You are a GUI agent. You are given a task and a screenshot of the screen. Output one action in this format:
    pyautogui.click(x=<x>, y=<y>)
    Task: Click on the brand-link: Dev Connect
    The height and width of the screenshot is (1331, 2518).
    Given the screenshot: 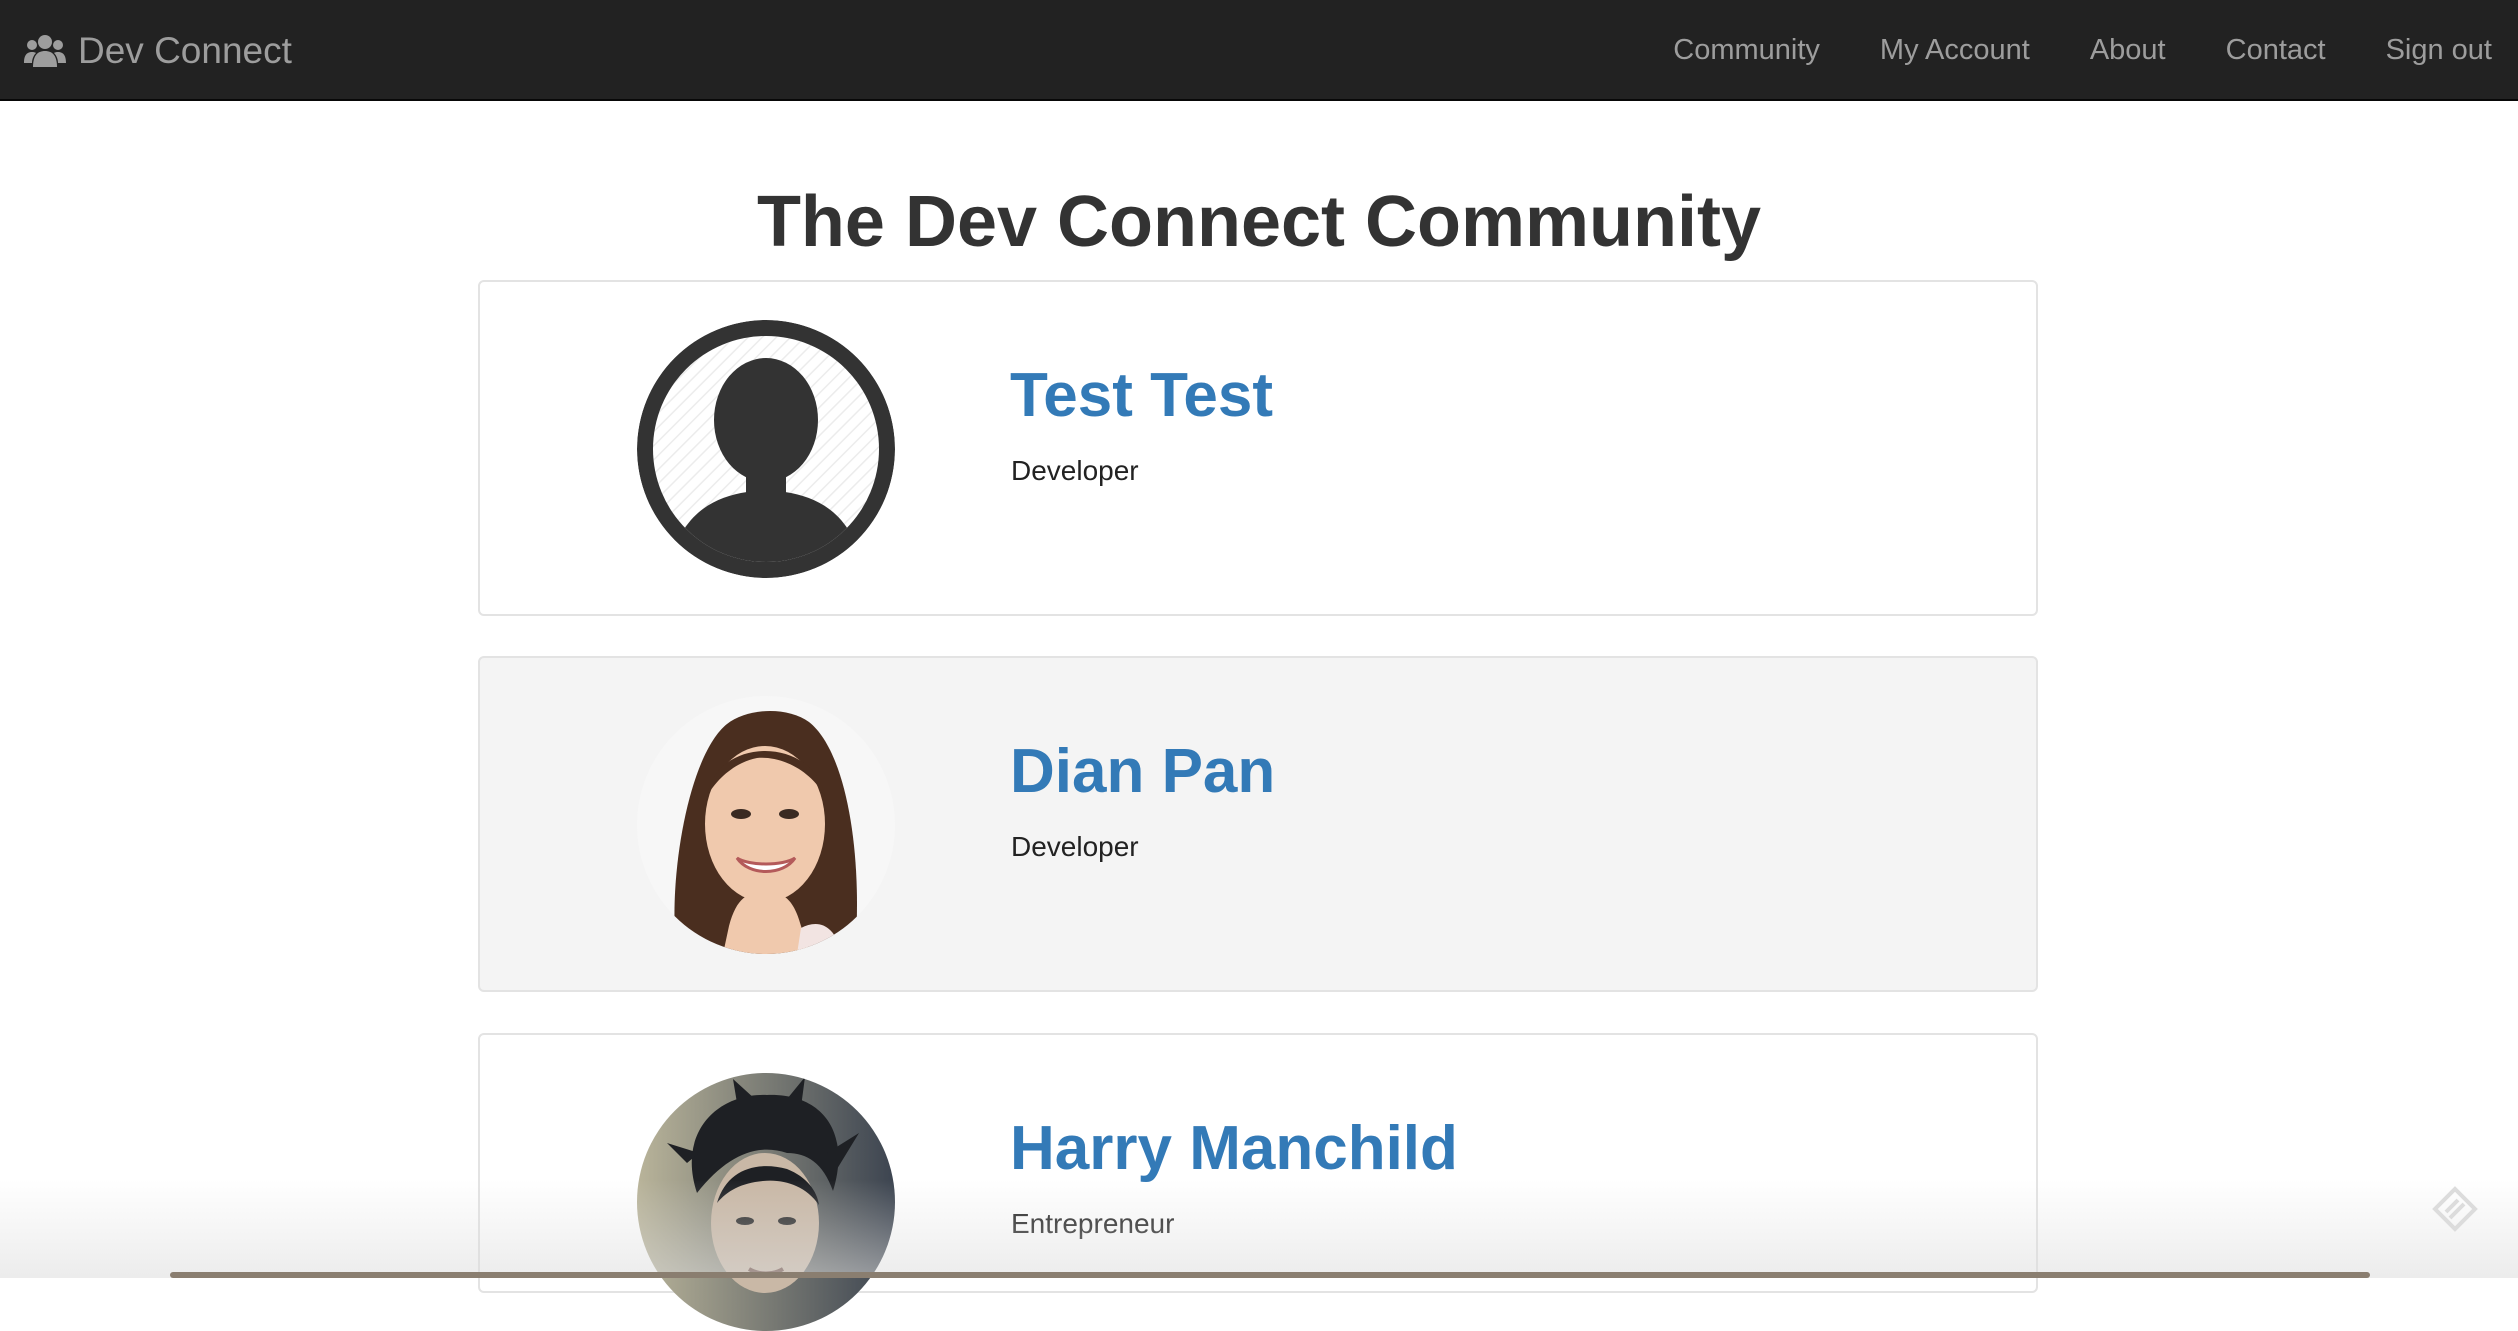 What is the action you would take?
    pyautogui.click(x=158, y=50)
    